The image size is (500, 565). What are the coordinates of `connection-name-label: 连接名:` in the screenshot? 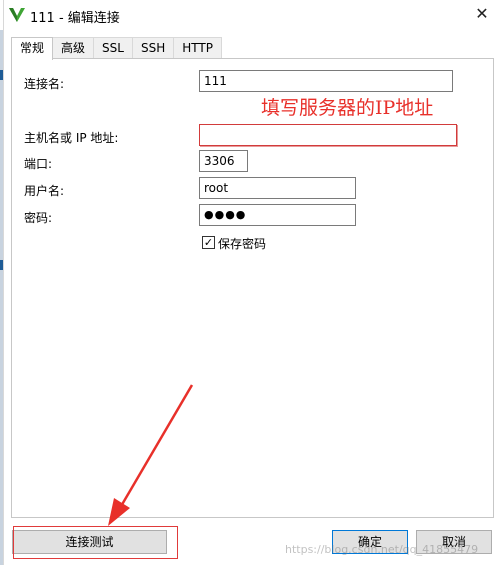 It's located at (44, 84).